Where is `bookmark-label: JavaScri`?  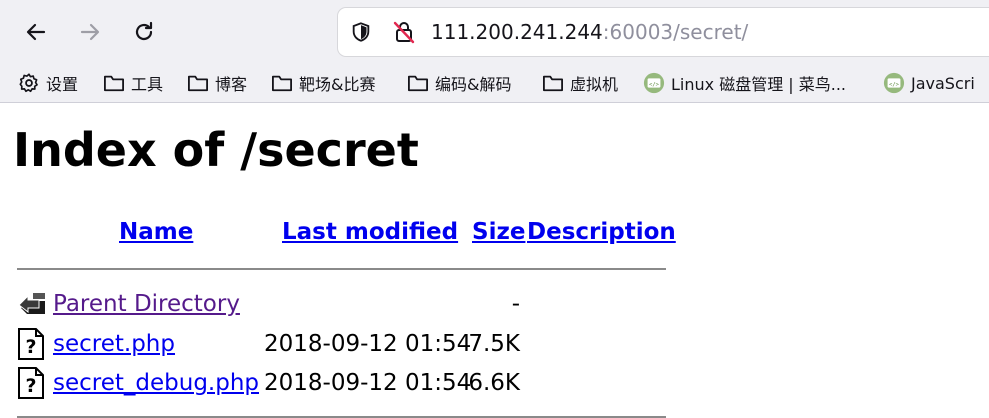
bookmark-label: JavaScri is located at coordinates (943, 83).